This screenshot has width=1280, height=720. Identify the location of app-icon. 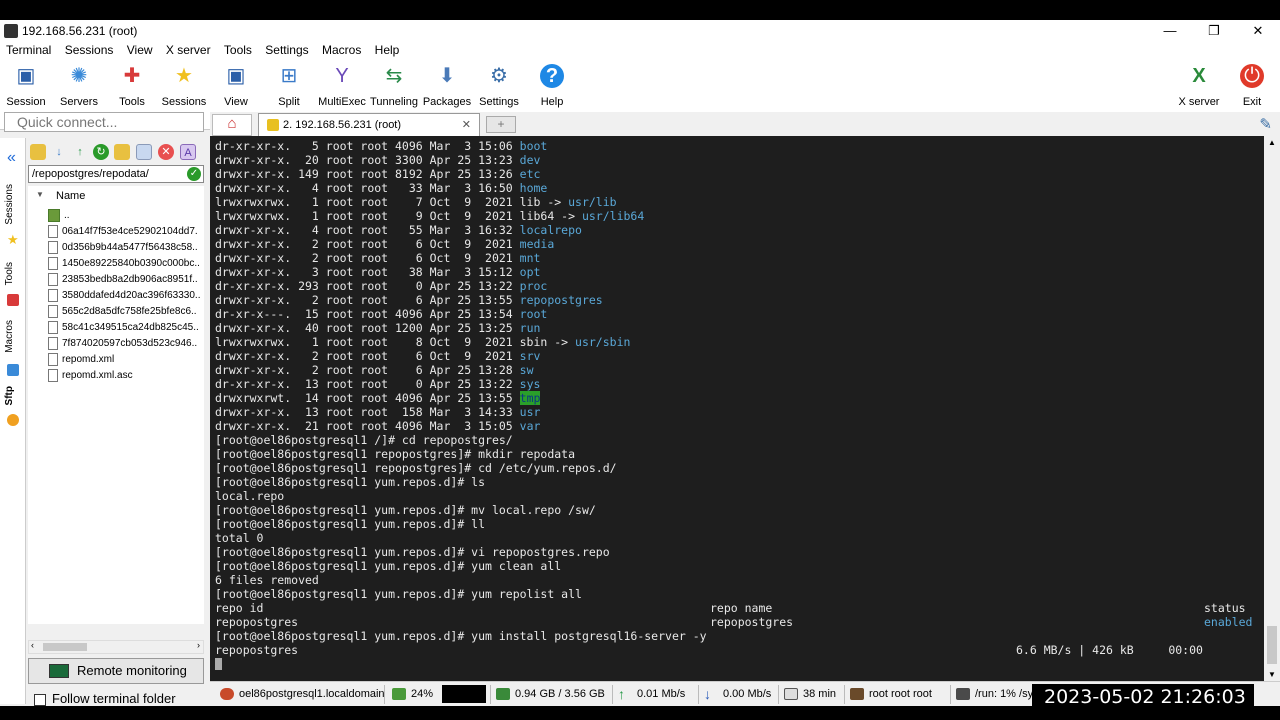
(11, 31).